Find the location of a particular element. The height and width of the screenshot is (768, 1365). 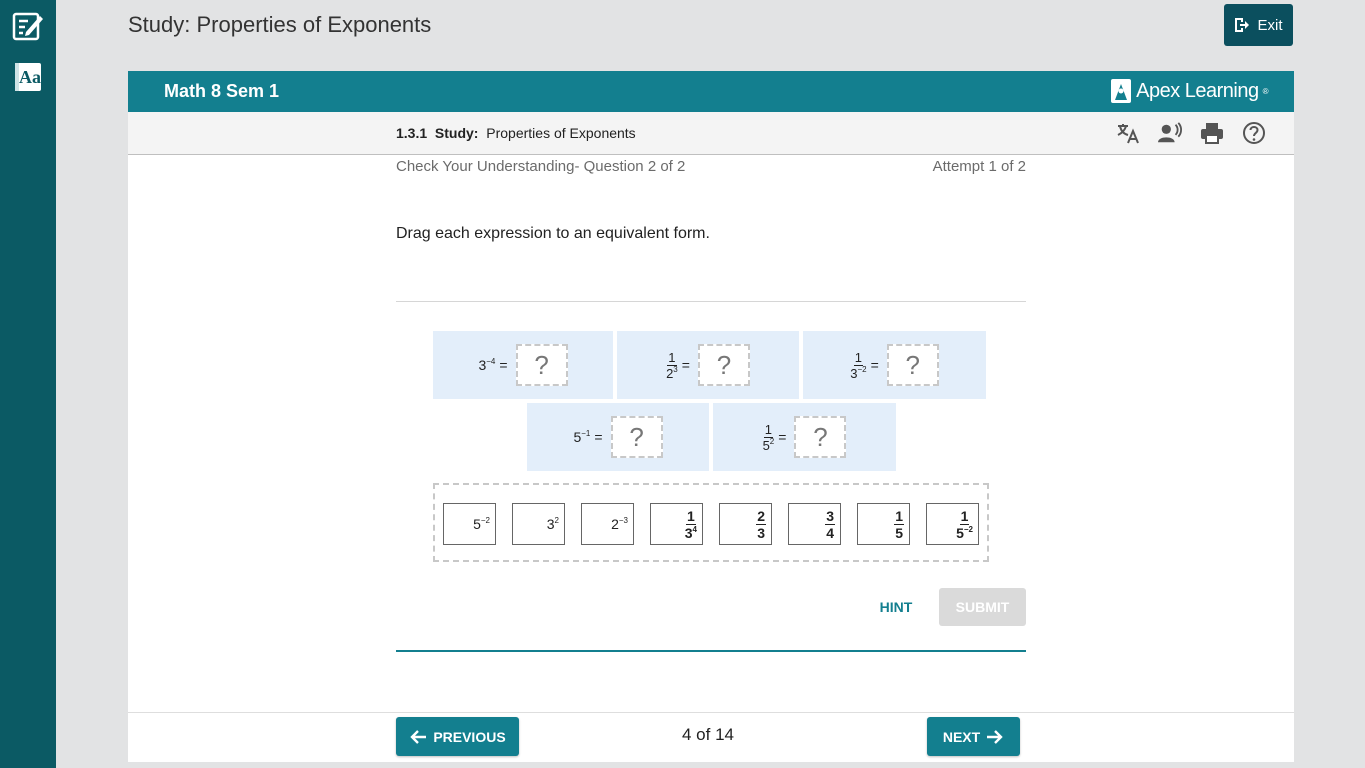

drag-tile: 34 is located at coordinates (814, 524).